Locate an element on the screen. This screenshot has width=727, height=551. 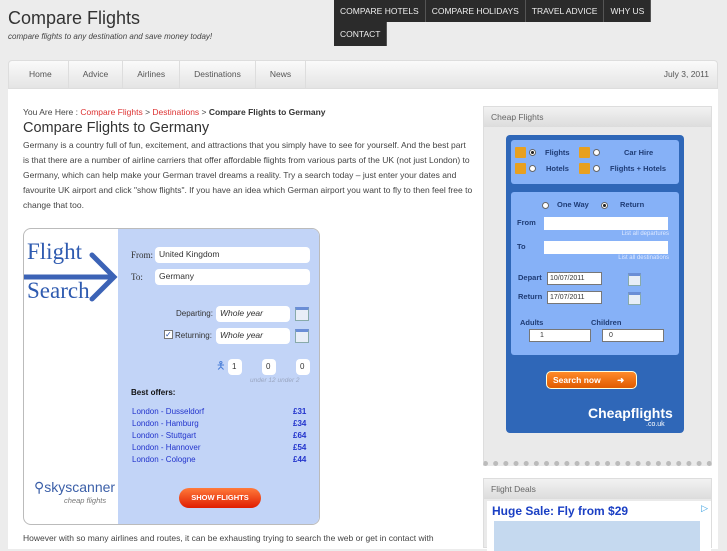
to-label: To: is located at coordinates (137, 277).